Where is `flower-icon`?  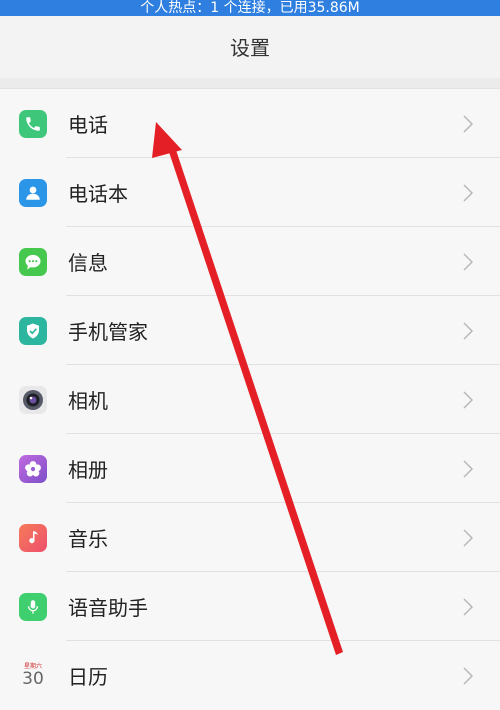
flower-icon is located at coordinates (33, 468).